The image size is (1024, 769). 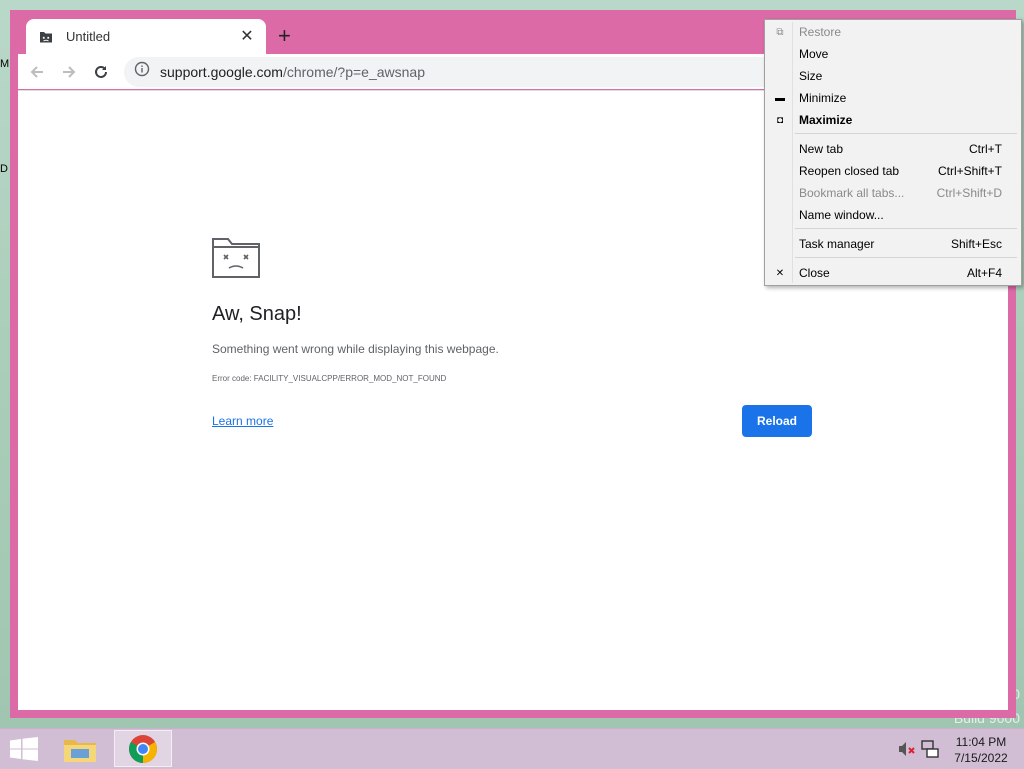 I want to click on menu-item-label: New tab, so click(x=821, y=149).